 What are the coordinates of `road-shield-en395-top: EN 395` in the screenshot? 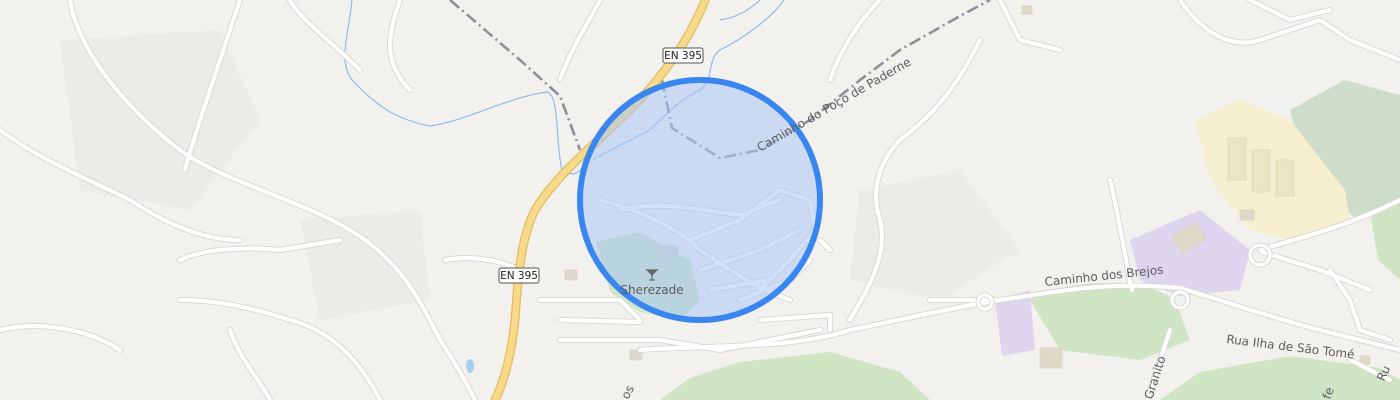 It's located at (683, 55).